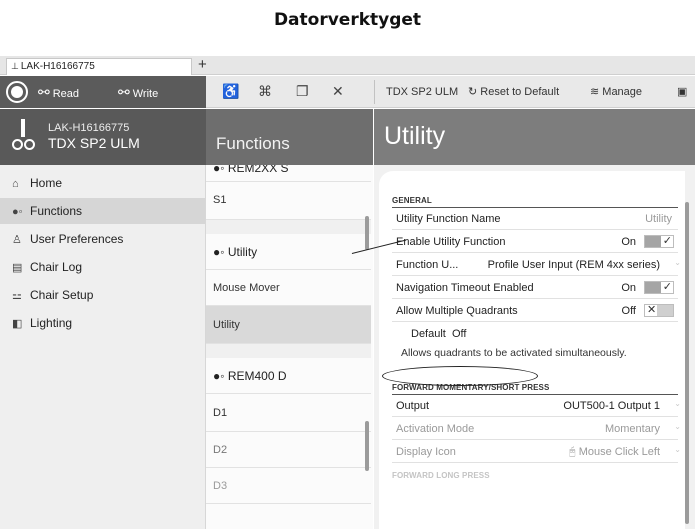  I want to click on sidebar-item-label: Home, so click(46, 183).